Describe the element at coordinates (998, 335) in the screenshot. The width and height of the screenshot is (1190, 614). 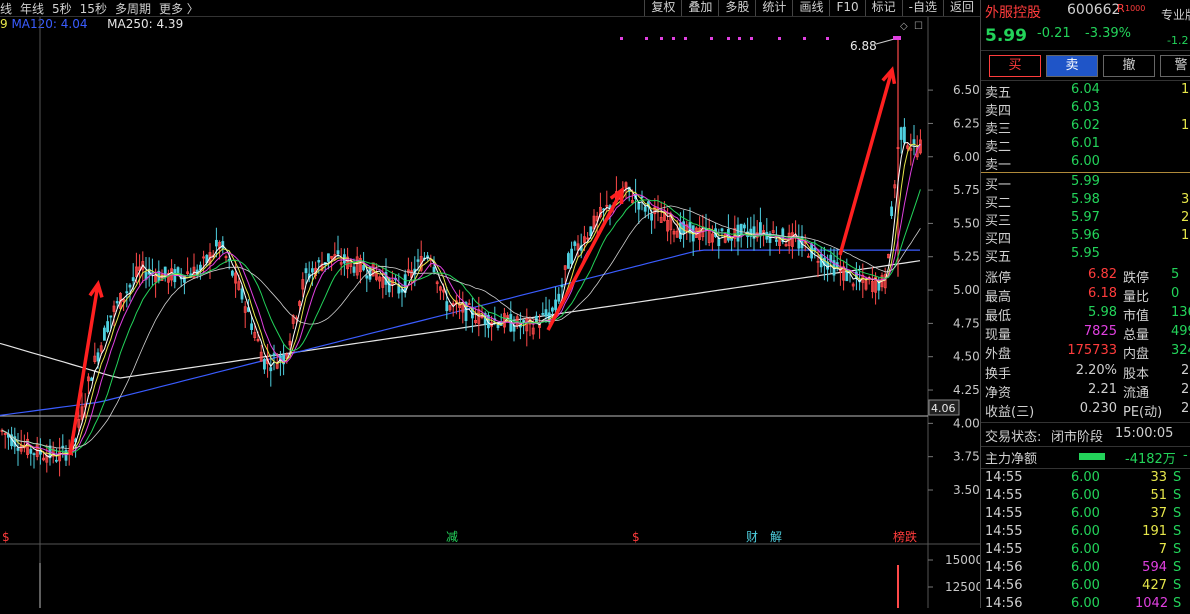
I see `stat-label: 现量` at that location.